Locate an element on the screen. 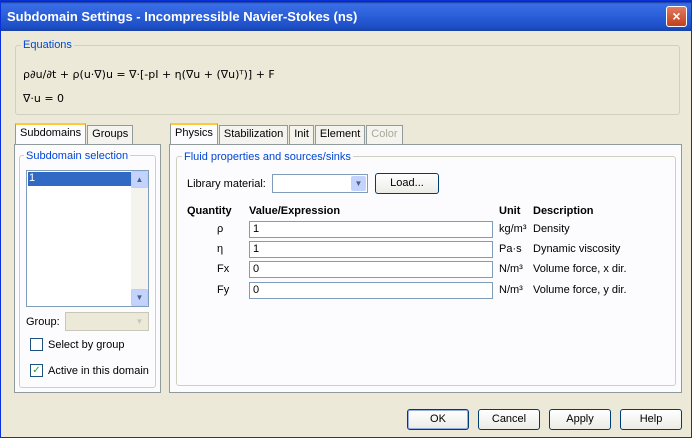  tab-color: Color is located at coordinates (384, 134).